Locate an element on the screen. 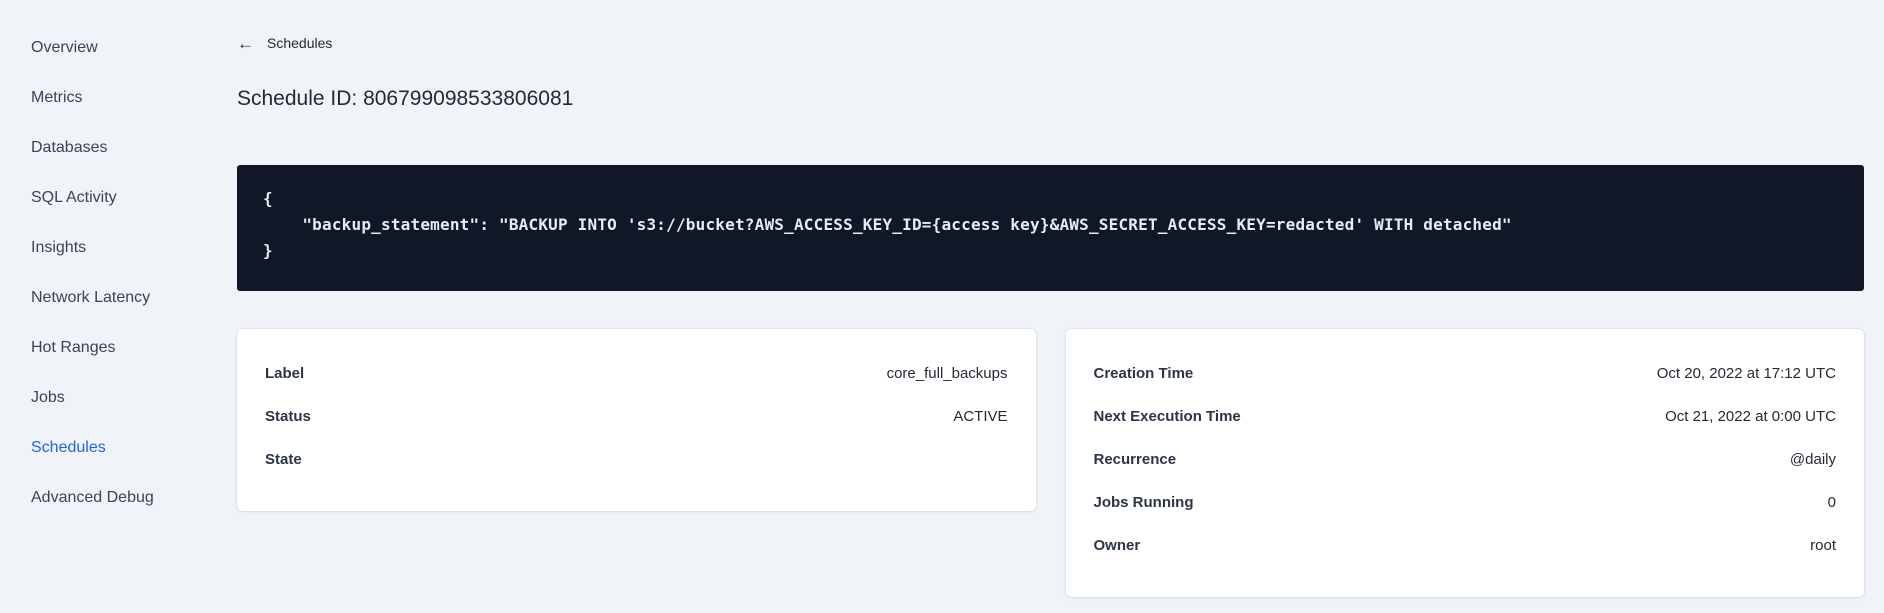 Image resolution: width=1884 pixels, height=613 pixels. sidebar-item: SQL Activity is located at coordinates (134, 198).